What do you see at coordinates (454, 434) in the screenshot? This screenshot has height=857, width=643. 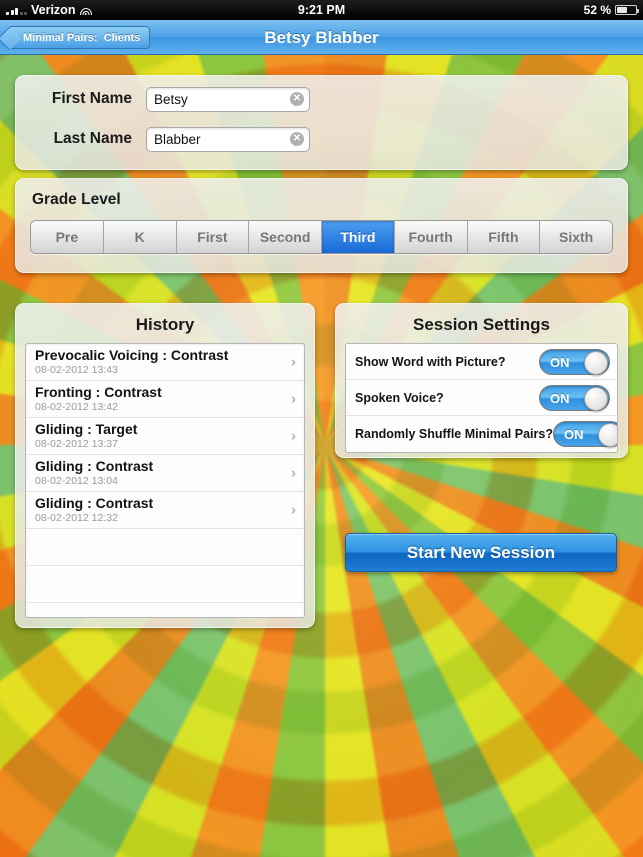 I see `session-setting-label: Randomly Shuffle Minimal Pairs?` at bounding box center [454, 434].